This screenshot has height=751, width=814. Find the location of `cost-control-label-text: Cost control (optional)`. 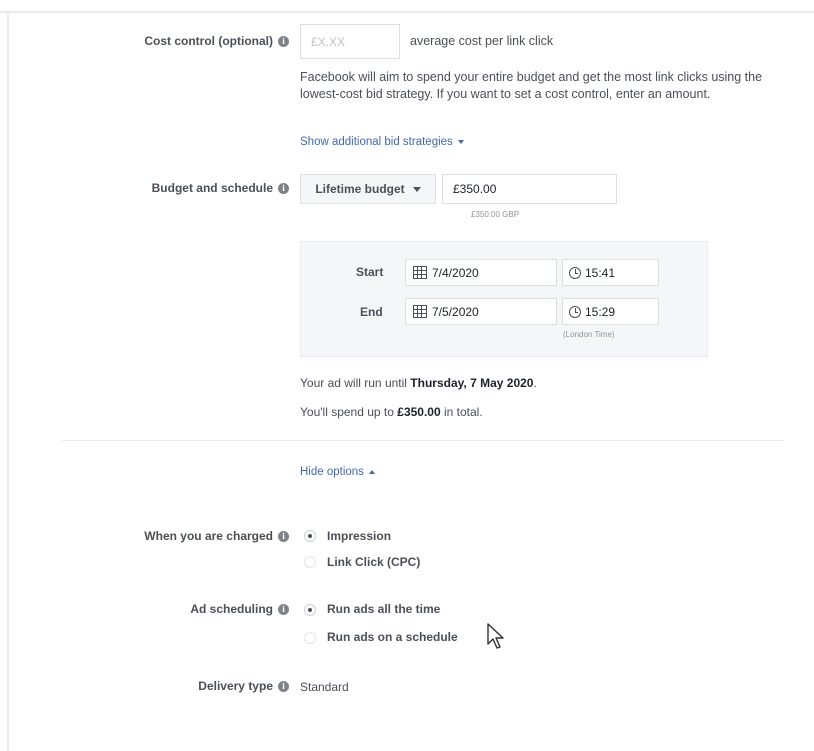

cost-control-label-text: Cost control (optional) is located at coordinates (208, 41).